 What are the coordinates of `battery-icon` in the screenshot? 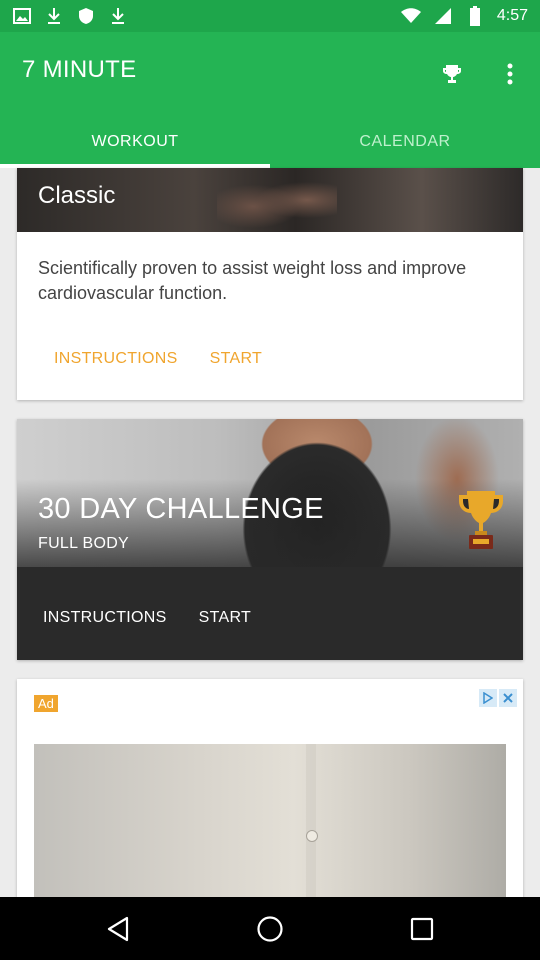 It's located at (475, 16).